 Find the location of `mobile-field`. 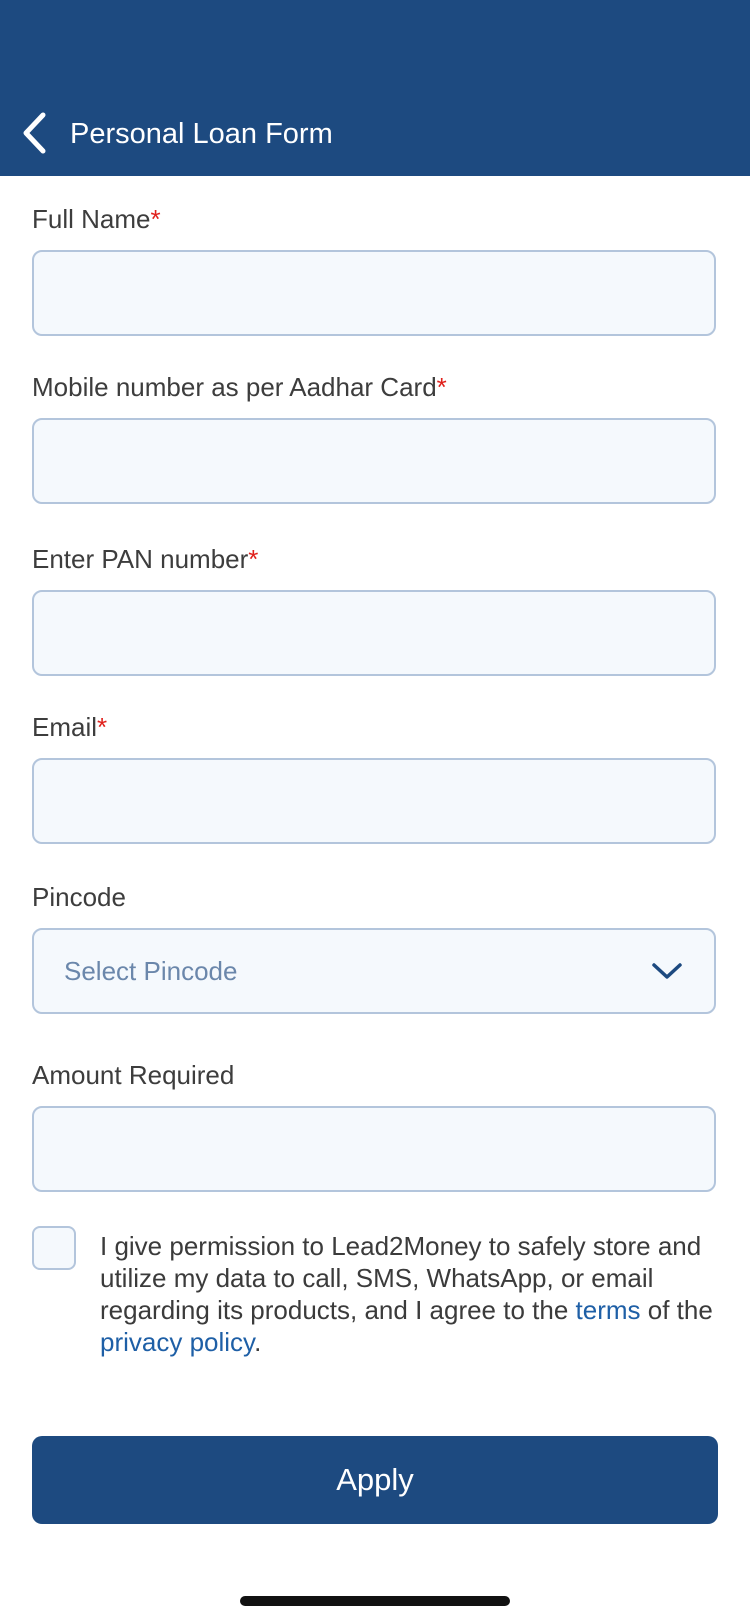

mobile-field is located at coordinates (374, 461).